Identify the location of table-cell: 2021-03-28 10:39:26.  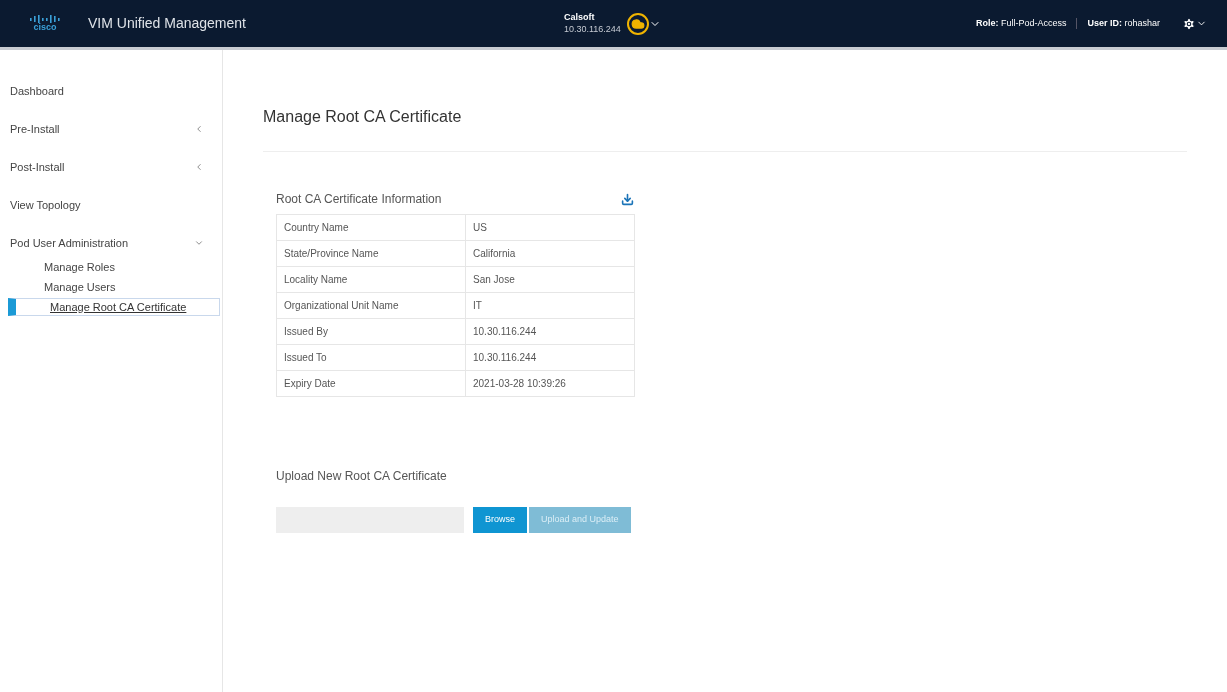
(550, 383).